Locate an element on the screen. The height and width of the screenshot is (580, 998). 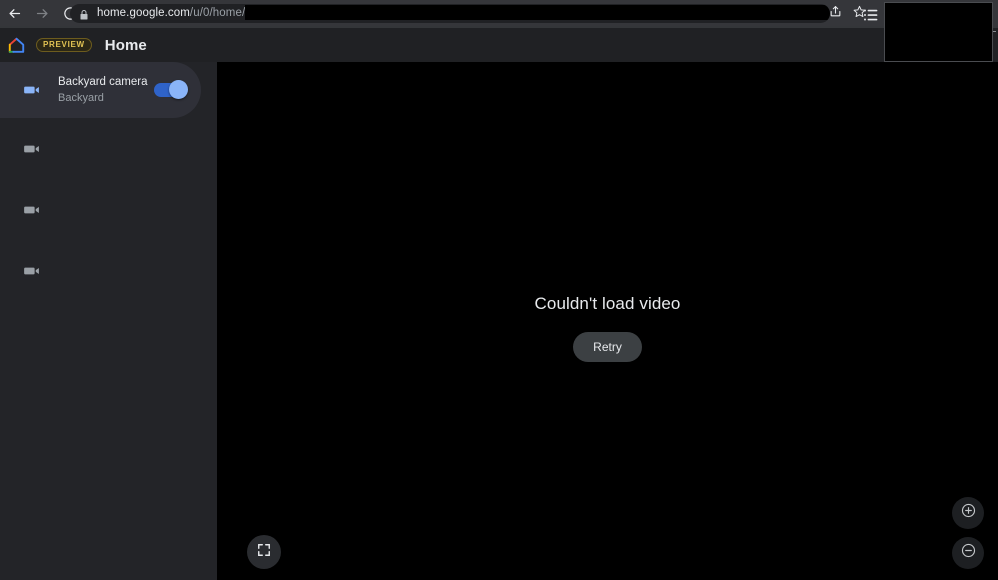
list-view-icon is located at coordinates (871, 17).